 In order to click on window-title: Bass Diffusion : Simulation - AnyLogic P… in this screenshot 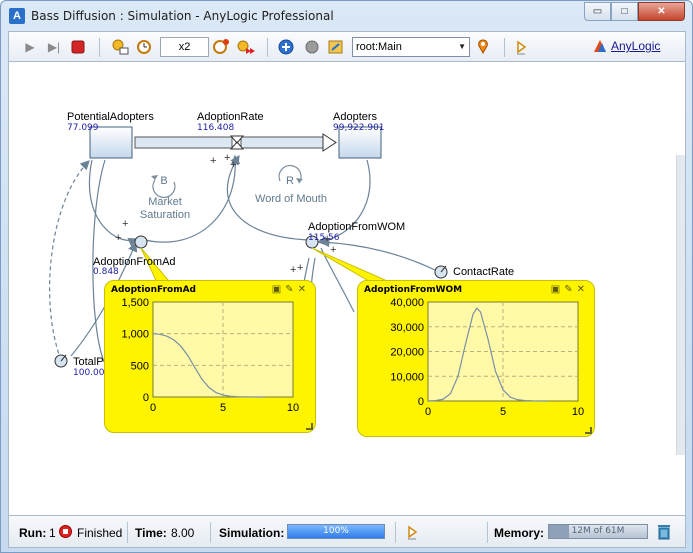, I will do `click(182, 16)`.